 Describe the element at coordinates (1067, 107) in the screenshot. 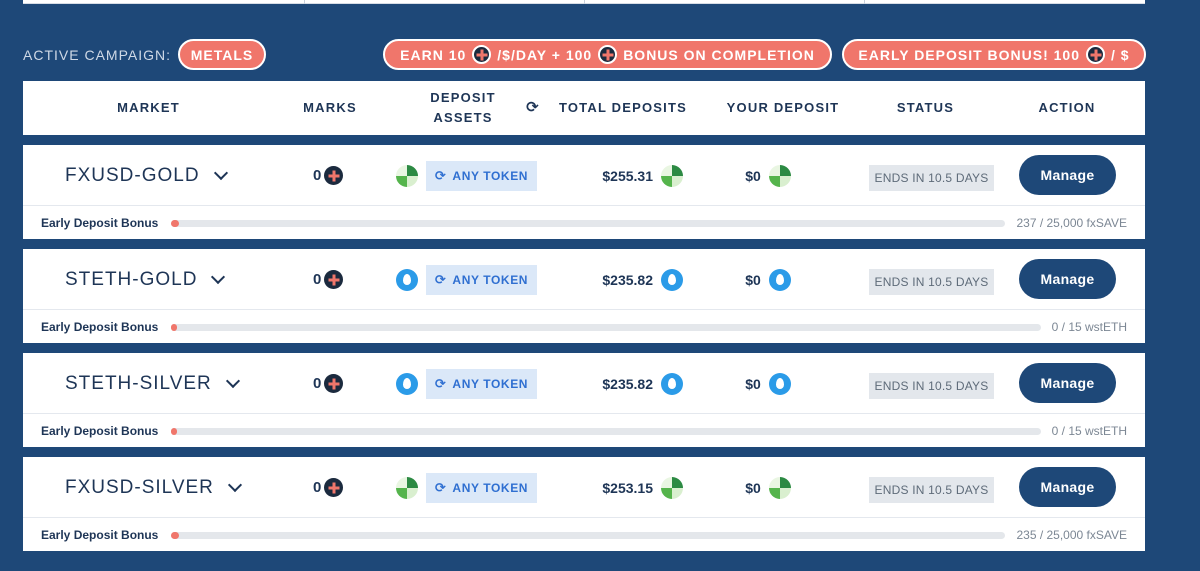

I see `header-action: ACTION` at that location.